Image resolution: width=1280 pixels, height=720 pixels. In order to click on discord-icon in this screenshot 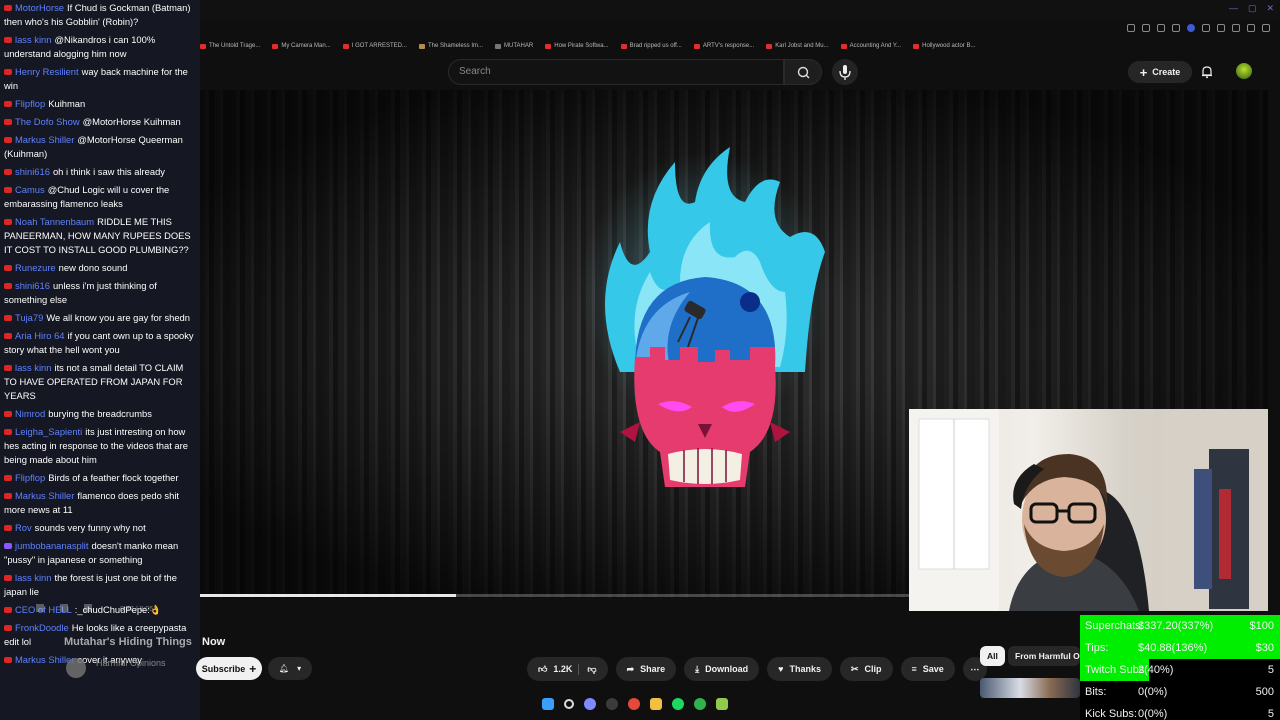, I will do `click(590, 704)`.